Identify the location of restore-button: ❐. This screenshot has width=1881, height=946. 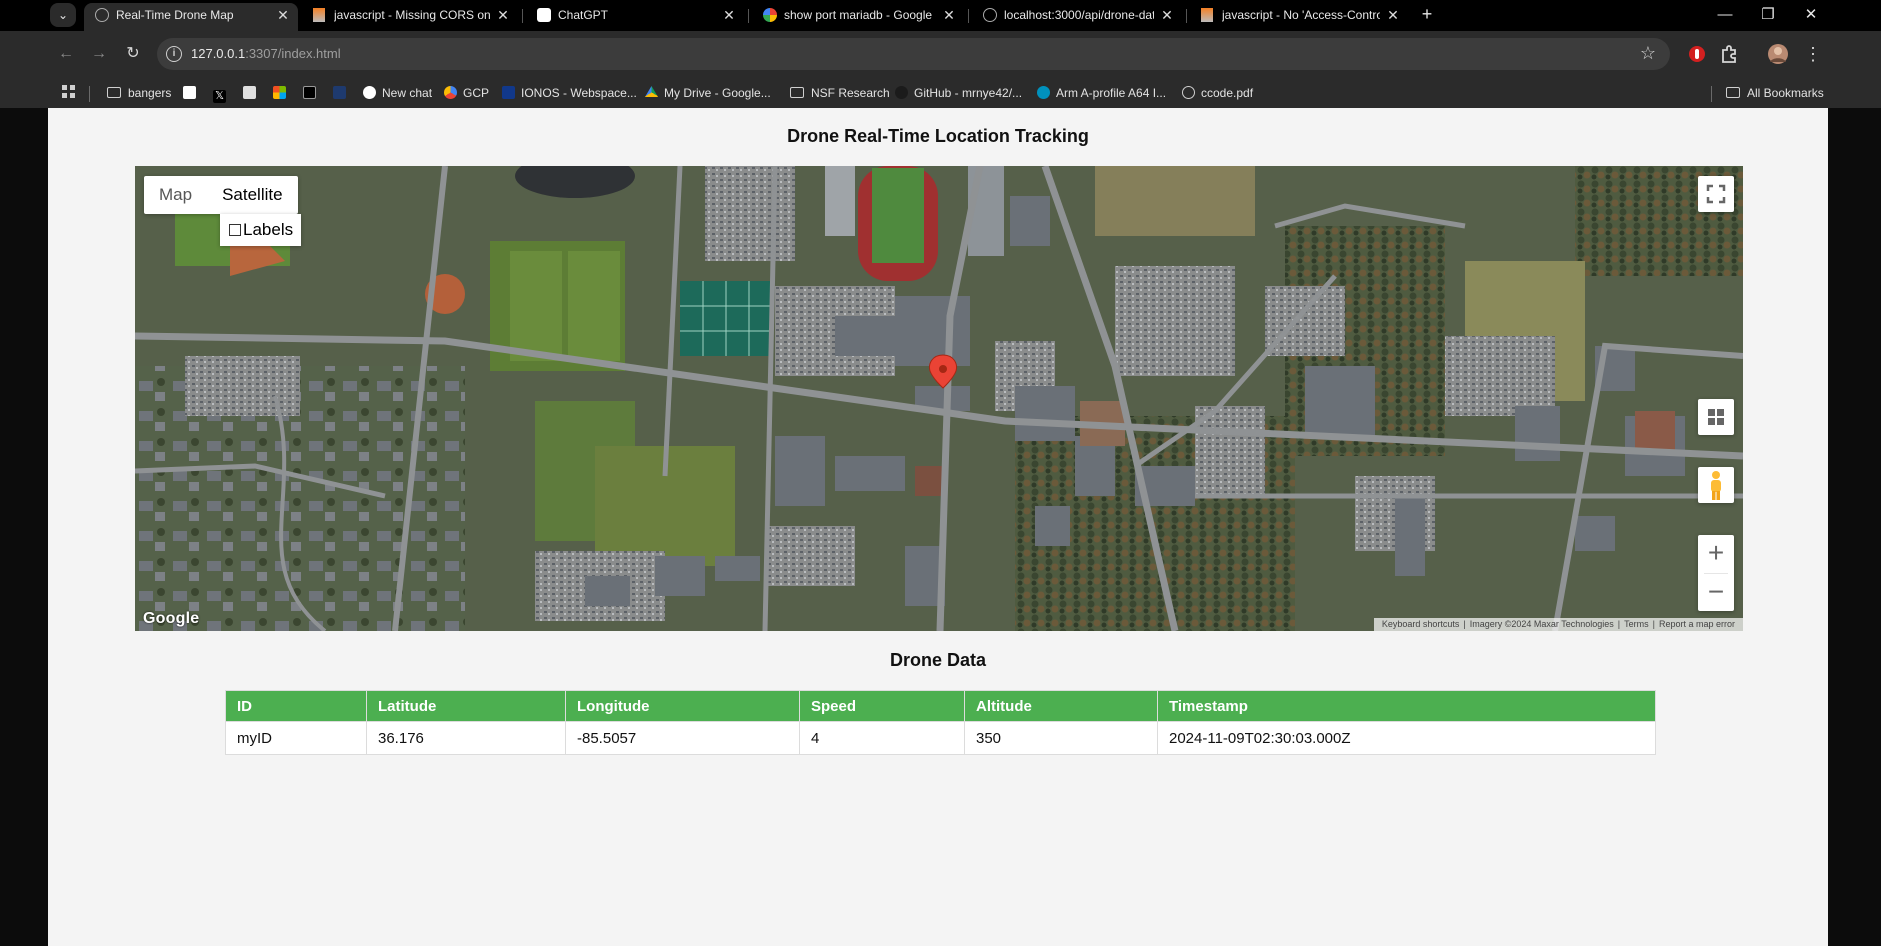
(1768, 15).